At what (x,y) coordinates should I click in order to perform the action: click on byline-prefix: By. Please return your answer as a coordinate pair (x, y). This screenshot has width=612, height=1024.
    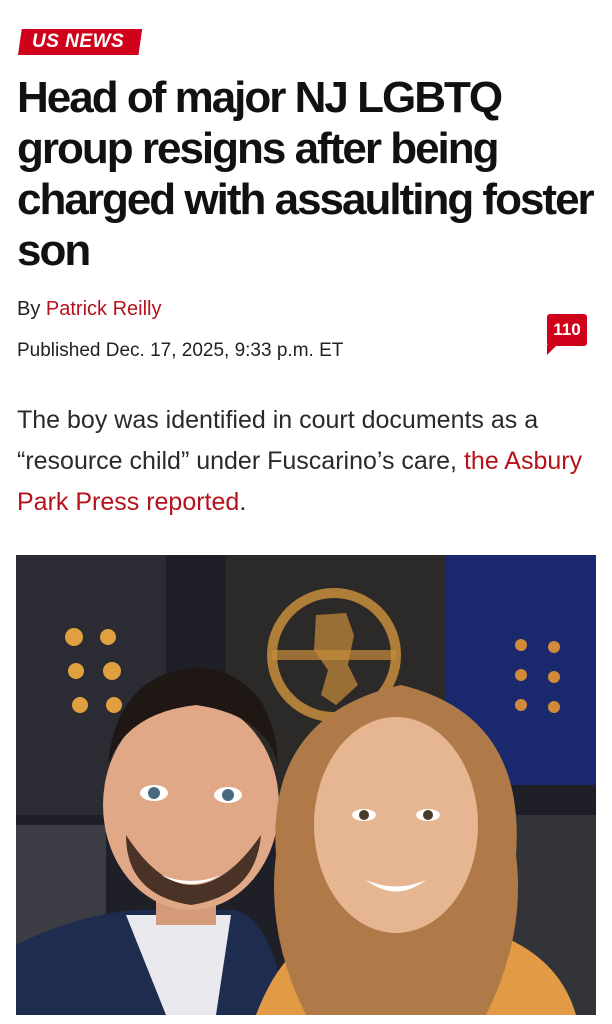
    Looking at the image, I should click on (29, 309).